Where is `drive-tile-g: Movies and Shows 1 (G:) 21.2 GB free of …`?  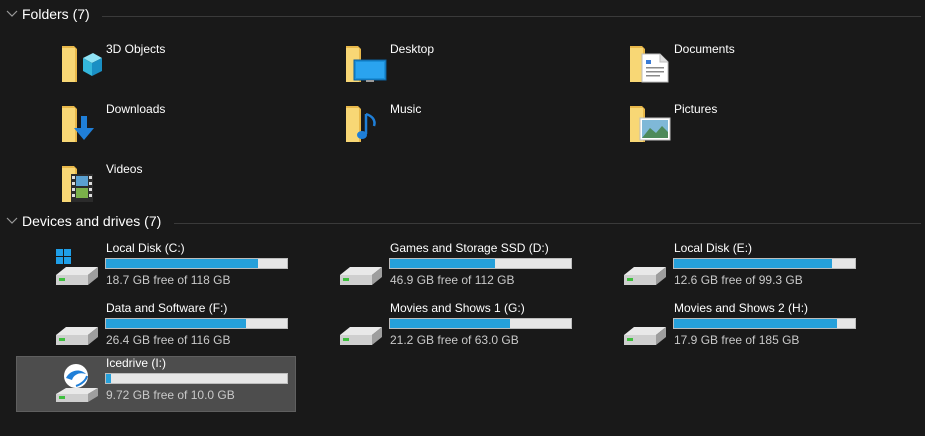
drive-tile-g: Movies and Shows 1 (G:) 21.2 GB free of … is located at coordinates (440, 329).